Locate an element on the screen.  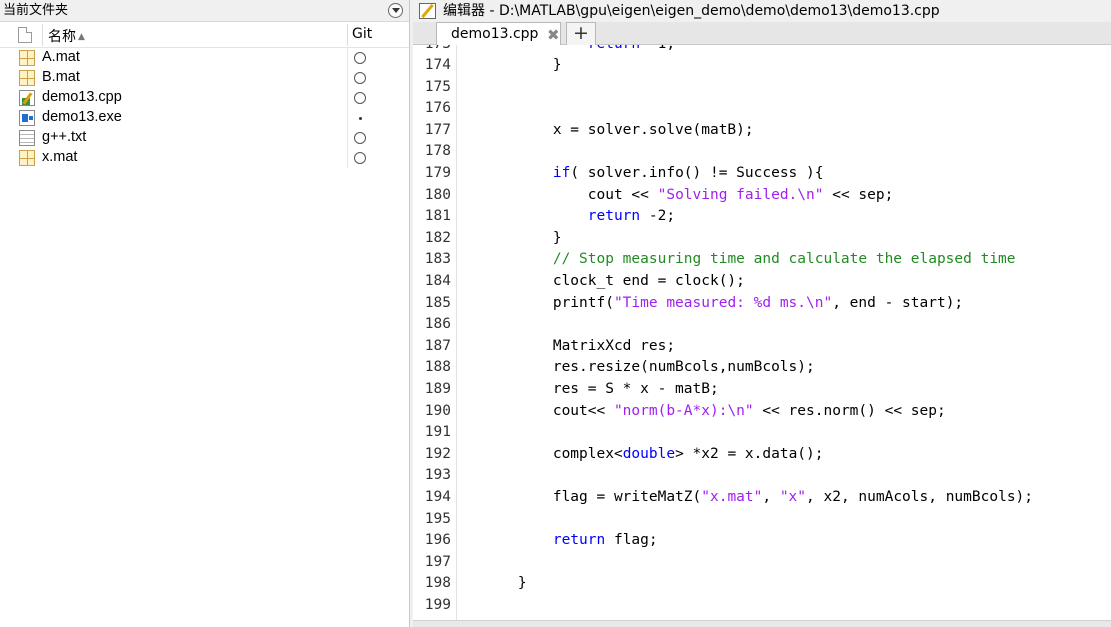
code-token: , end - start); is located at coordinates (898, 302).